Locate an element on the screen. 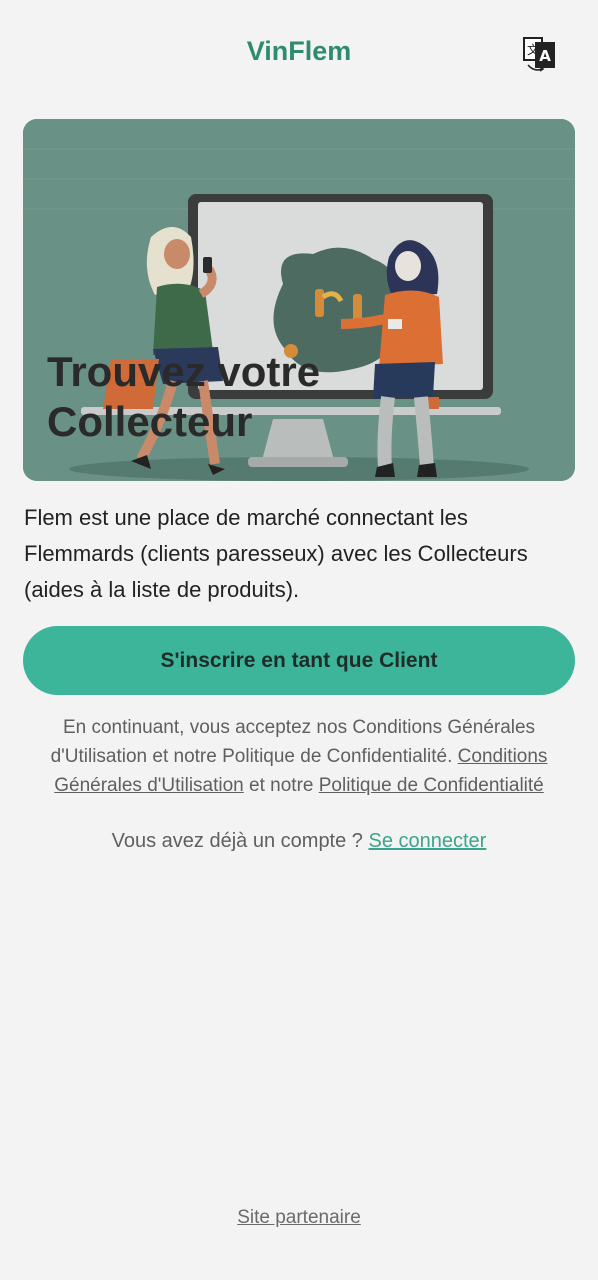 The image size is (598, 1280). app-title: VinFlem is located at coordinates (299, 51).